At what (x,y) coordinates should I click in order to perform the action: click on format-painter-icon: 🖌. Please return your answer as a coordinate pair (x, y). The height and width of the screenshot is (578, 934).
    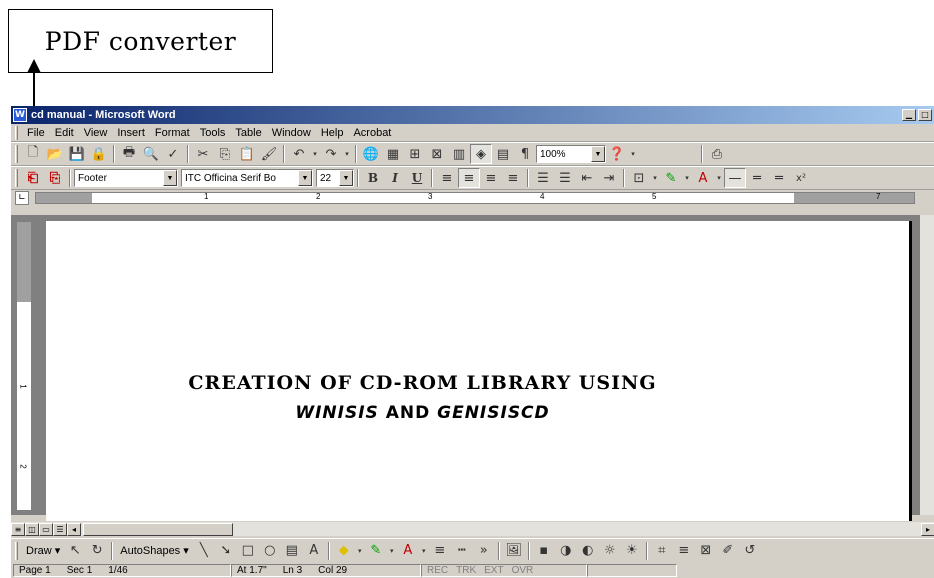
    Looking at the image, I should click on (269, 154).